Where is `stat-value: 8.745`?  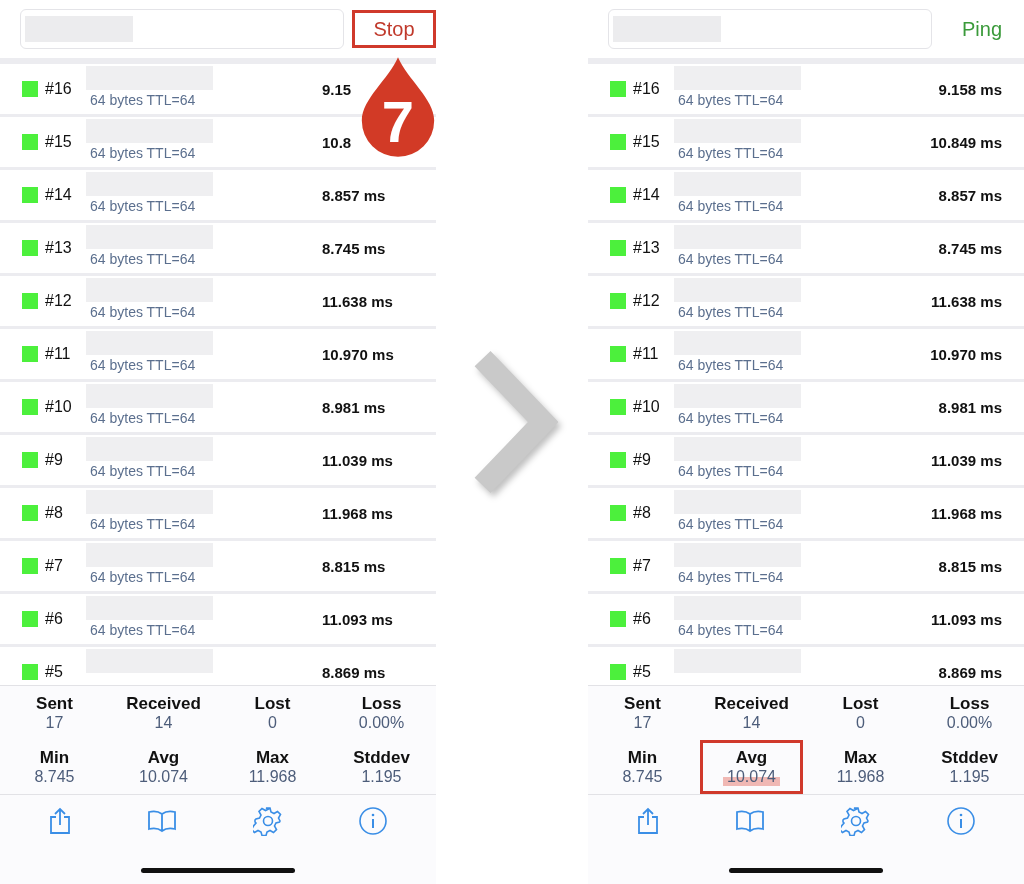
stat-value: 8.745 is located at coordinates (54, 777).